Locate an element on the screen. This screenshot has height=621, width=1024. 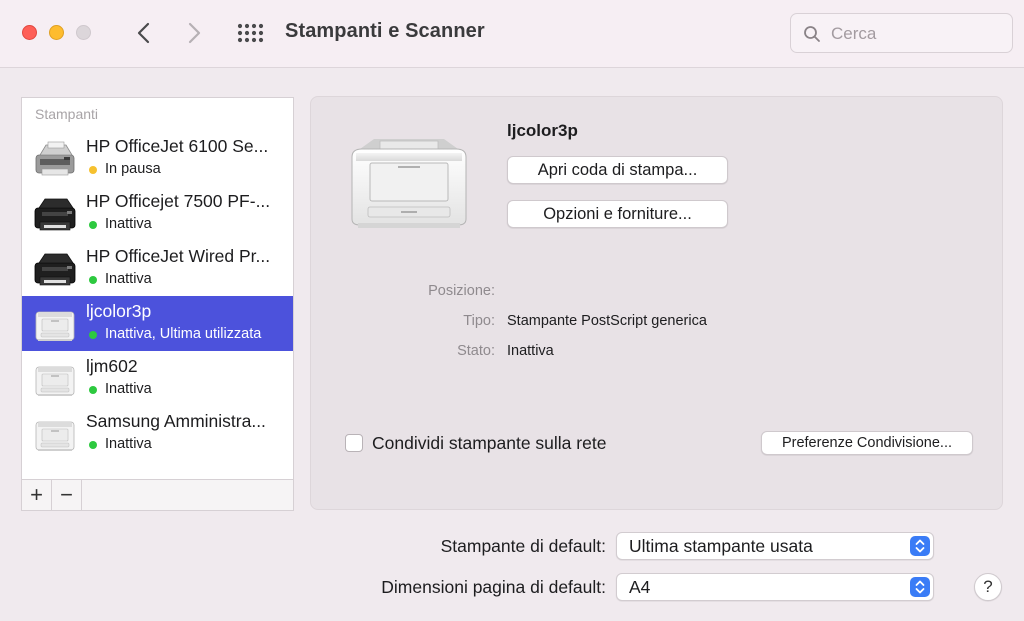
printer-status: In pausa is located at coordinates (133, 169).